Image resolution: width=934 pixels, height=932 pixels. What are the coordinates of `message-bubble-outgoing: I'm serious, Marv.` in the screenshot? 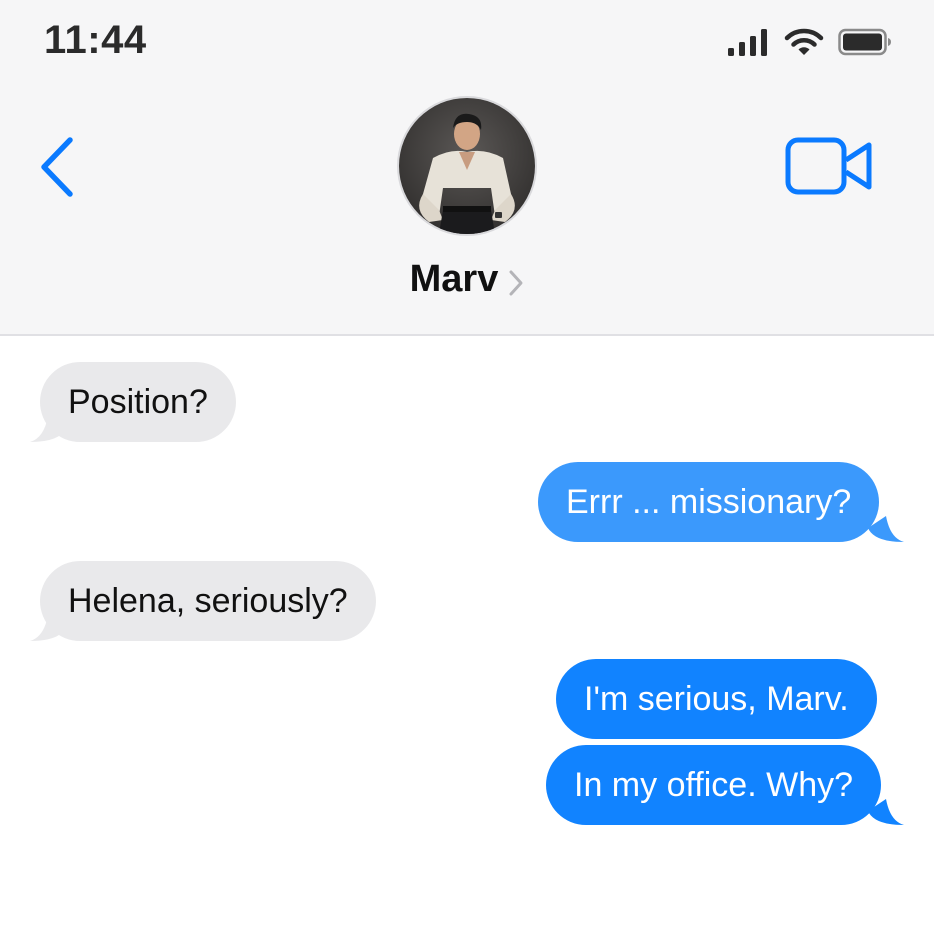 It's located at (716, 699).